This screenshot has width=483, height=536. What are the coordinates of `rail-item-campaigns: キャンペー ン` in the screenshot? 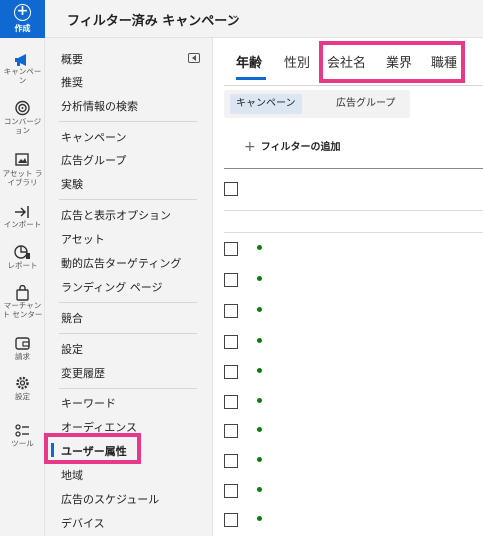 It's located at (22, 67).